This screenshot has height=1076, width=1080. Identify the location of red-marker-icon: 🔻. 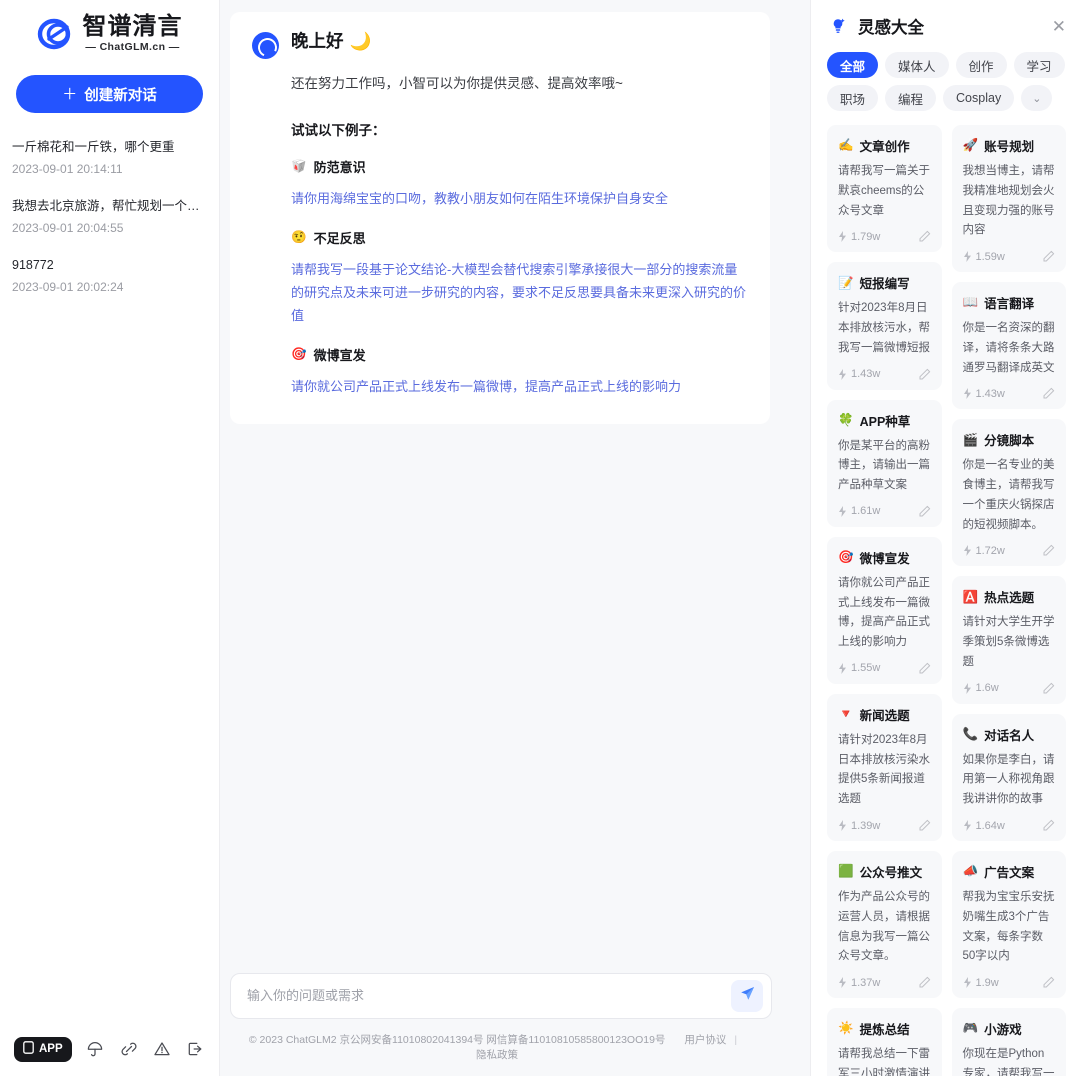
(846, 714).